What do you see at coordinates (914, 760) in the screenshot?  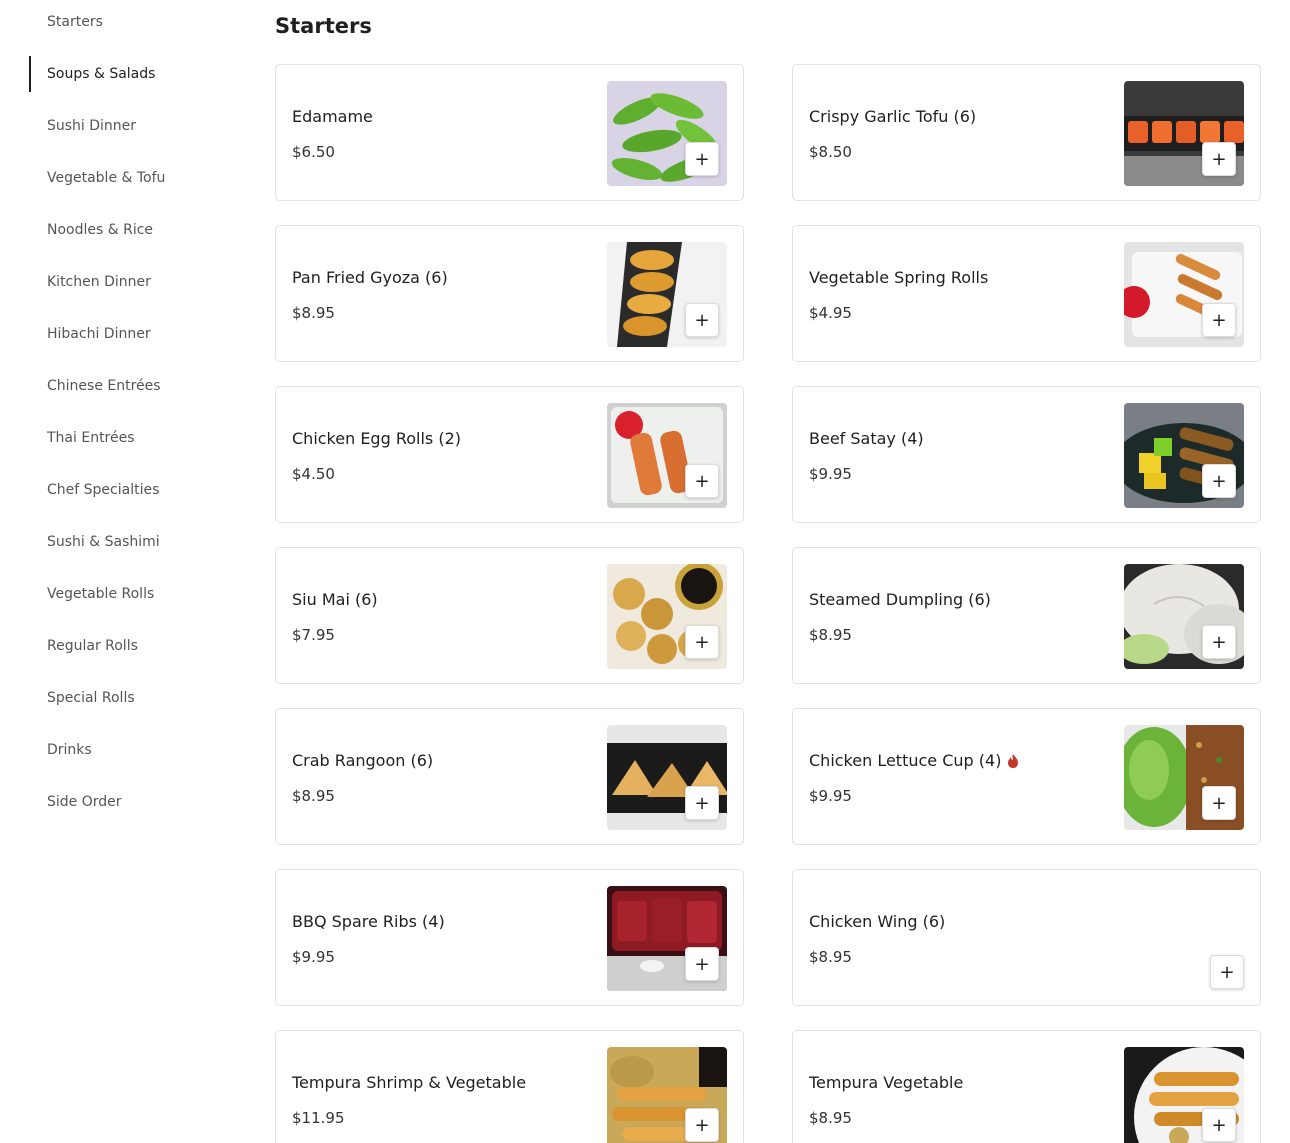 I see `item-name: Chicken Lettuce Cup (4)` at bounding box center [914, 760].